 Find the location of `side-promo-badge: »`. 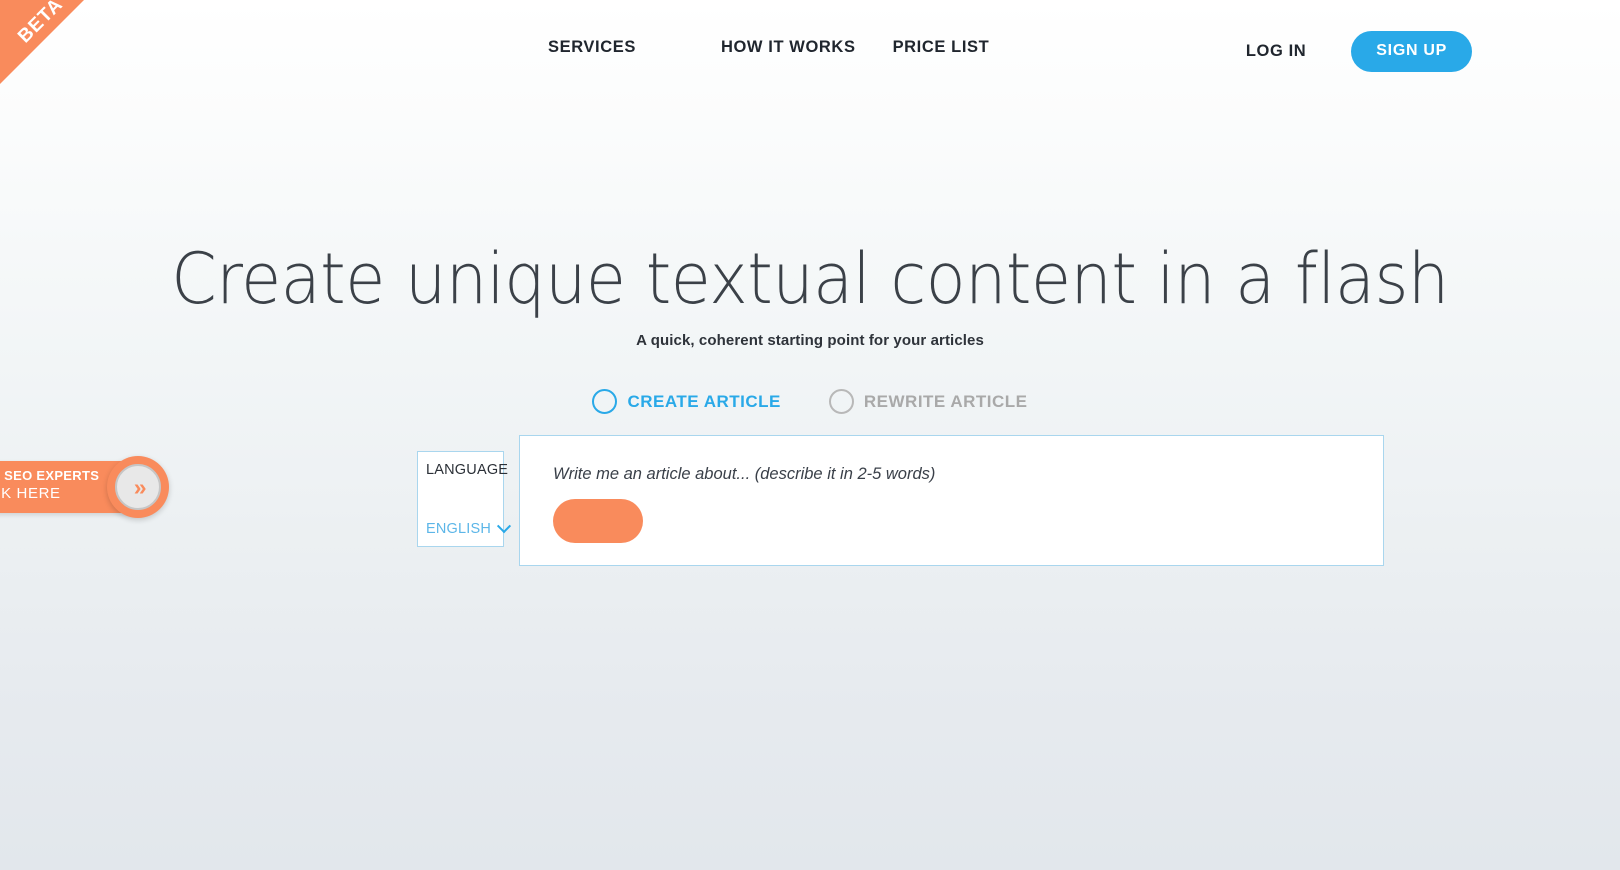

side-promo-badge: » is located at coordinates (138, 487).